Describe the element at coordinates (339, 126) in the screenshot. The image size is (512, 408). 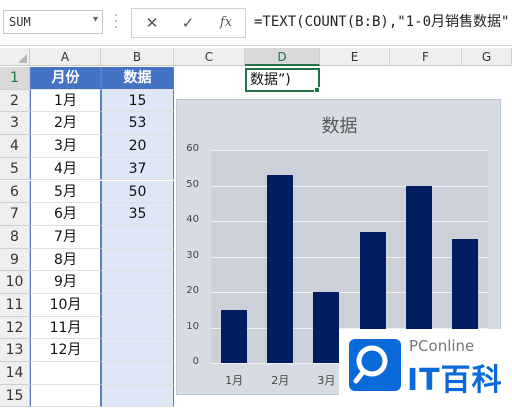
I see `chart-title: 数据` at that location.